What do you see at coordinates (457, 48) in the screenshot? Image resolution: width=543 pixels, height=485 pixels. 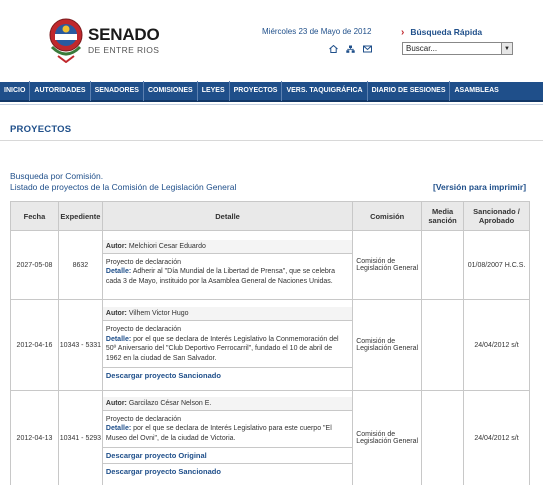 I see `quick-search-select: Buscar... ▼` at bounding box center [457, 48].